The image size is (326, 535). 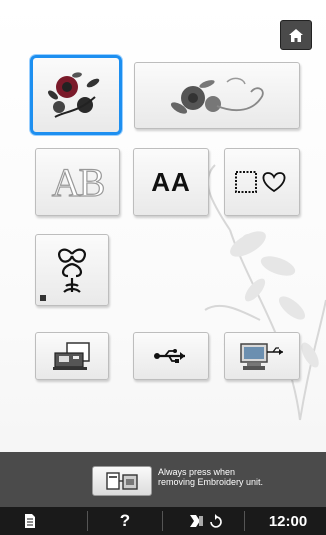 I want to click on floral-border-design-icon, so click(x=217, y=95).